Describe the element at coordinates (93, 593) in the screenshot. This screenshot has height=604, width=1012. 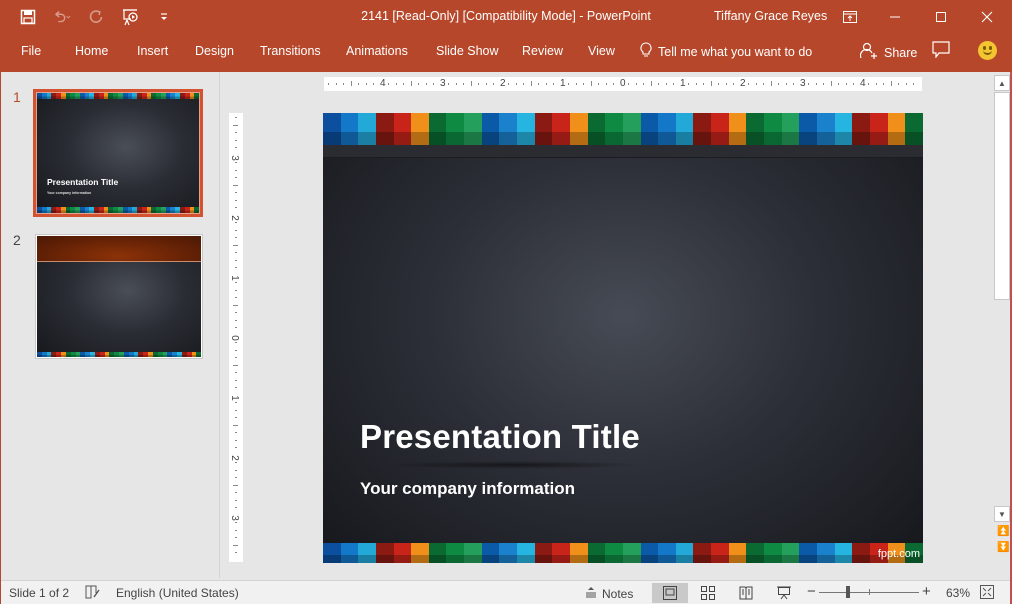
I see `spelling-check-icon` at that location.